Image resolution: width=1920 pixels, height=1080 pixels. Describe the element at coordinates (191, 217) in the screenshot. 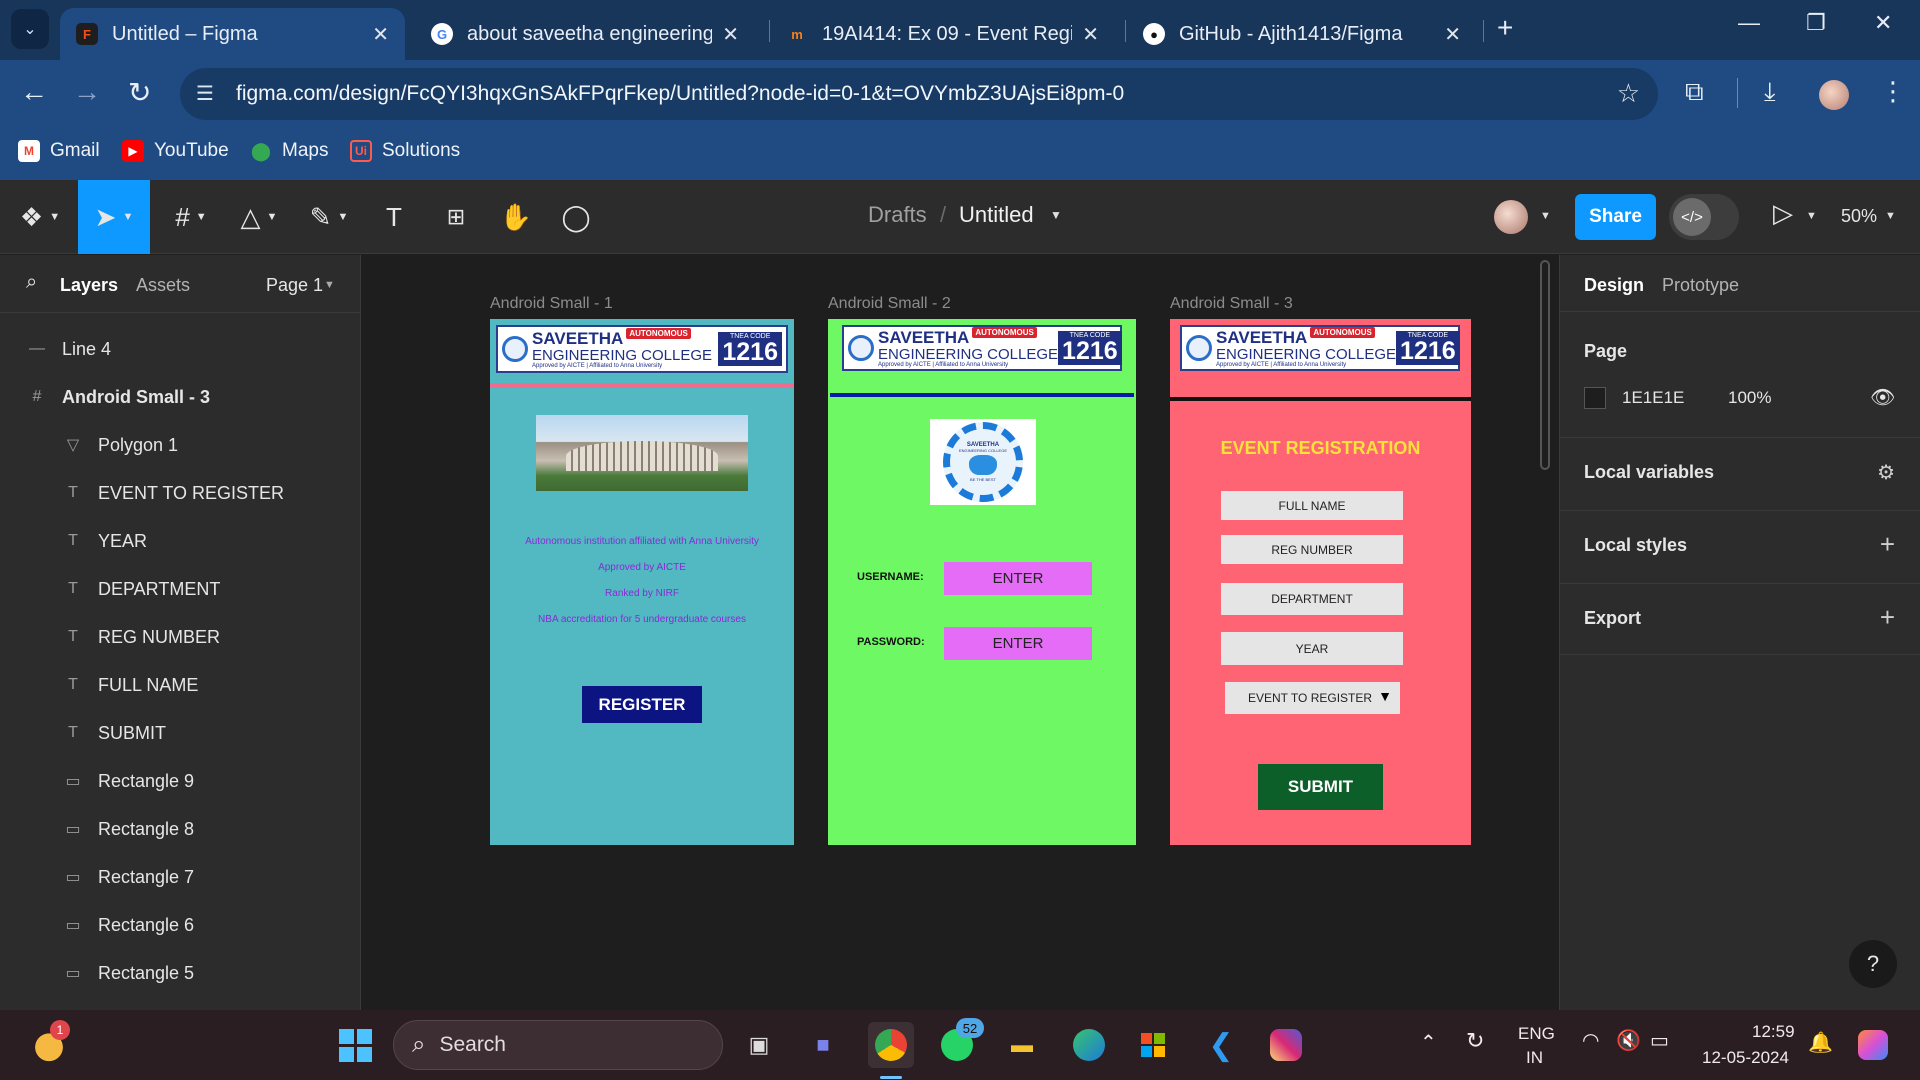

I see `frame-tool-icon: # ▼` at that location.